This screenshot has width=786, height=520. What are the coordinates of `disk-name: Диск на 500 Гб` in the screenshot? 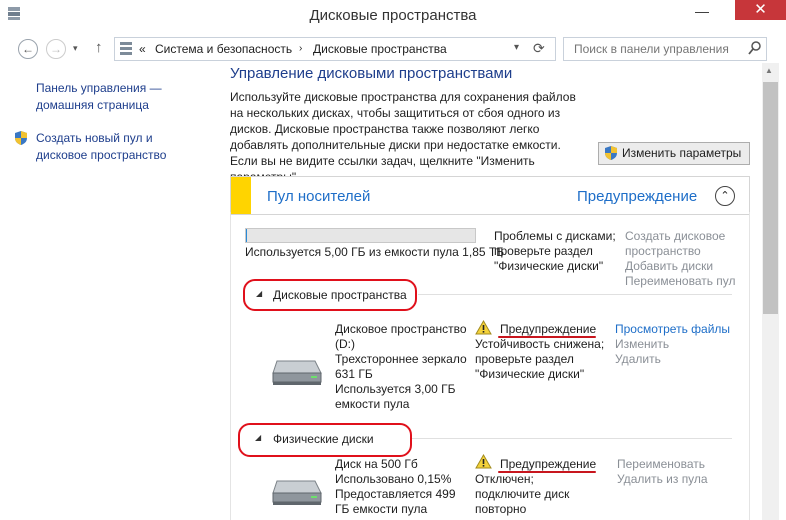 It's located at (376, 464).